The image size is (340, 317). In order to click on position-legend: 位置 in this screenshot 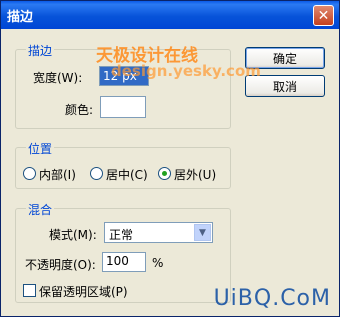, I will do `click(40, 148)`.